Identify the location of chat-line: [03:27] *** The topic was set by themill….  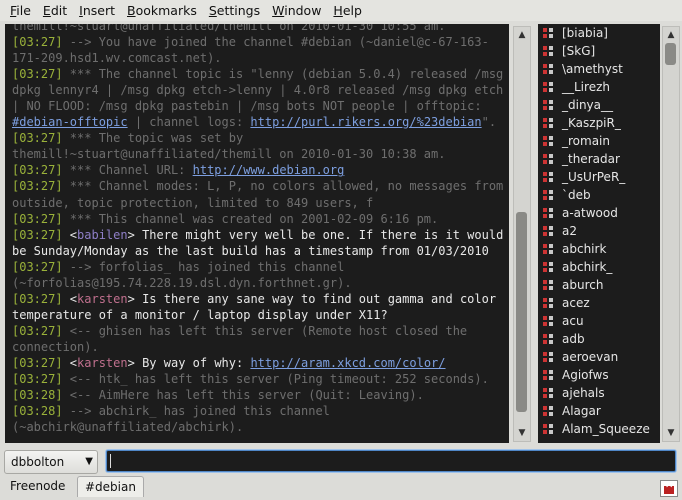
(258, 146).